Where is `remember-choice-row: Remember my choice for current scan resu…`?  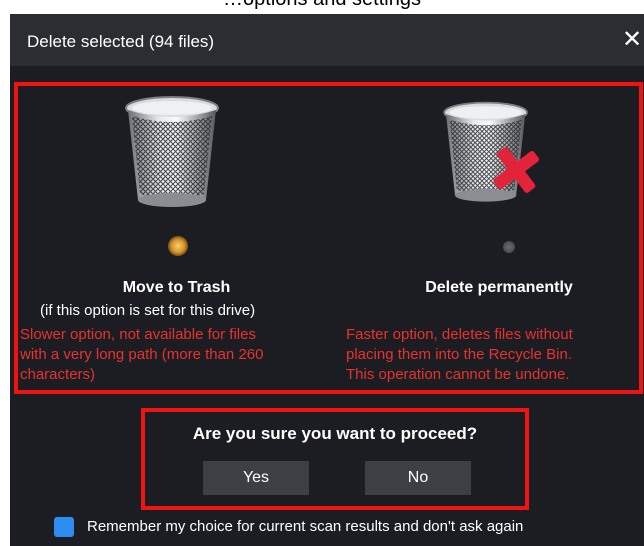
remember-choice-row: Remember my choice for current scan resu… is located at coordinates (344, 528).